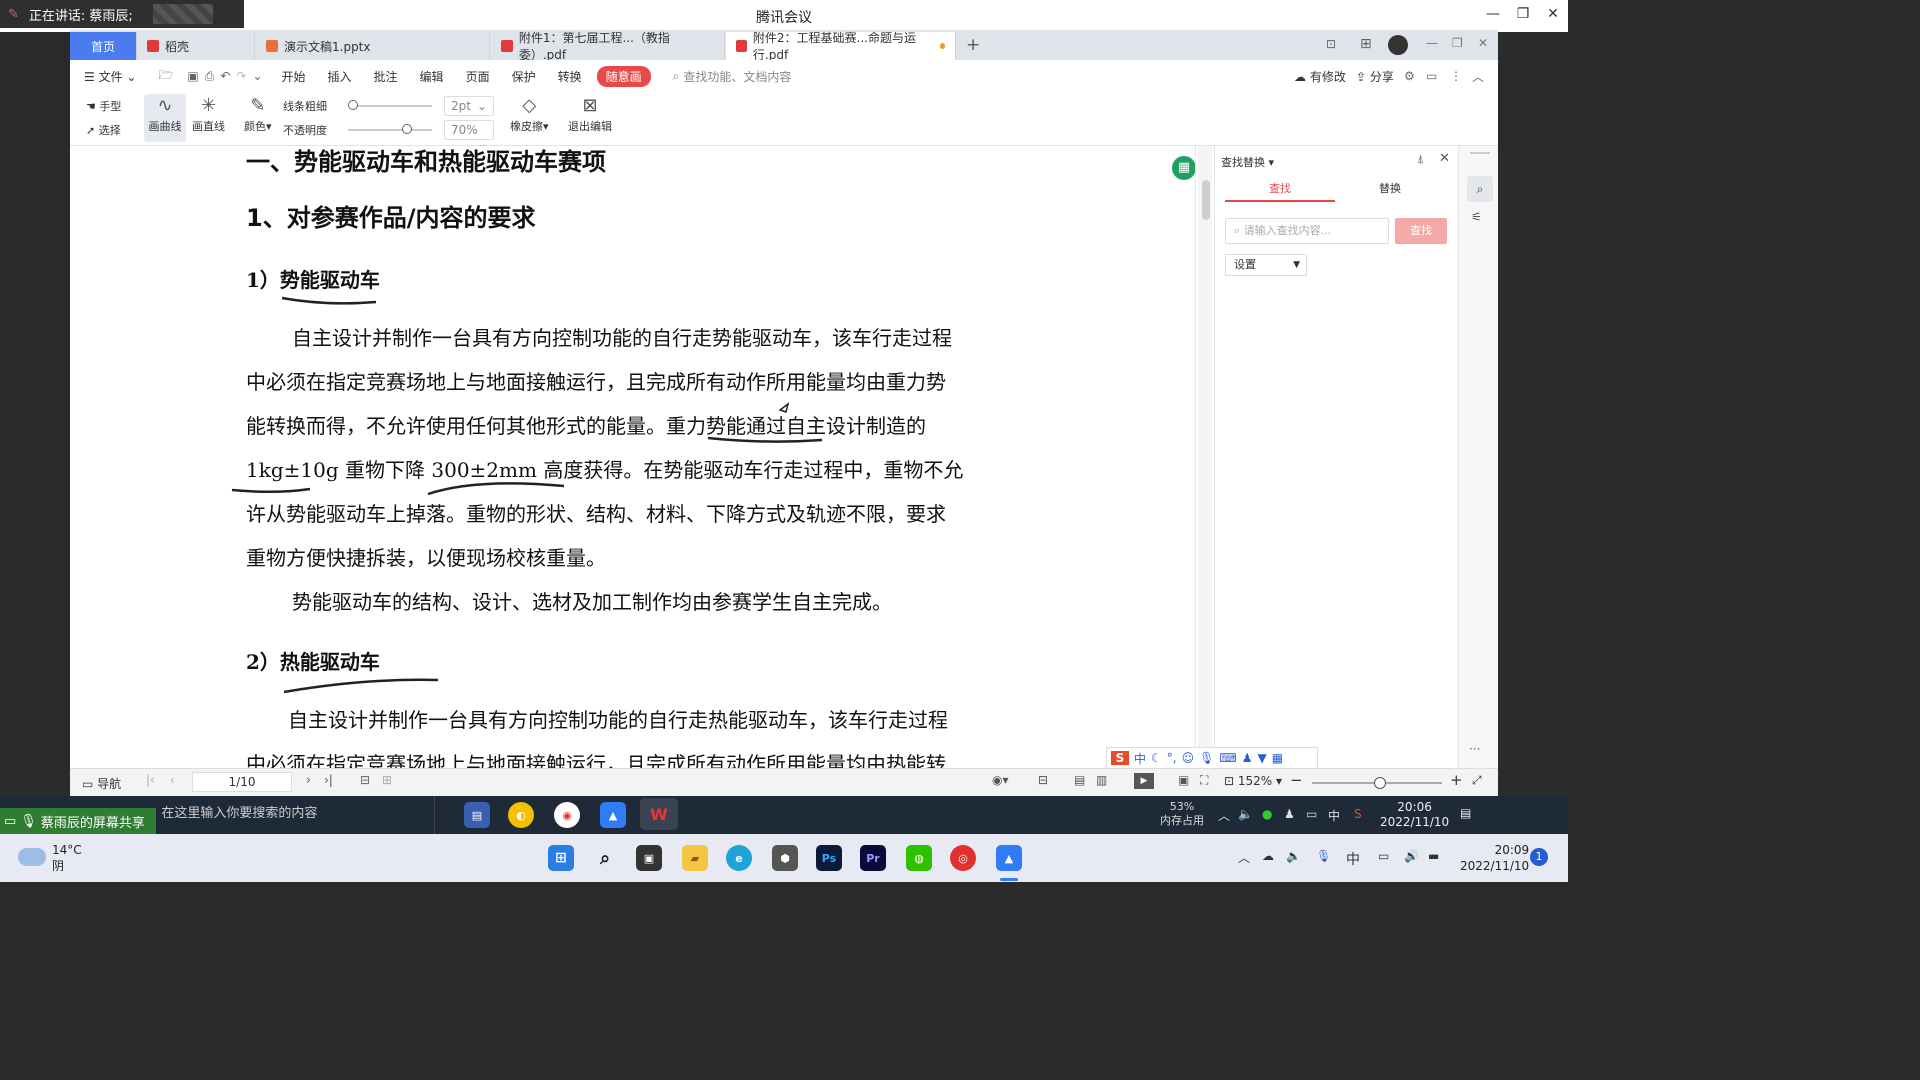 Image resolution: width=1920 pixels, height=1080 pixels. Describe the element at coordinates (1398, 45) in the screenshot. I see `avatar` at that location.